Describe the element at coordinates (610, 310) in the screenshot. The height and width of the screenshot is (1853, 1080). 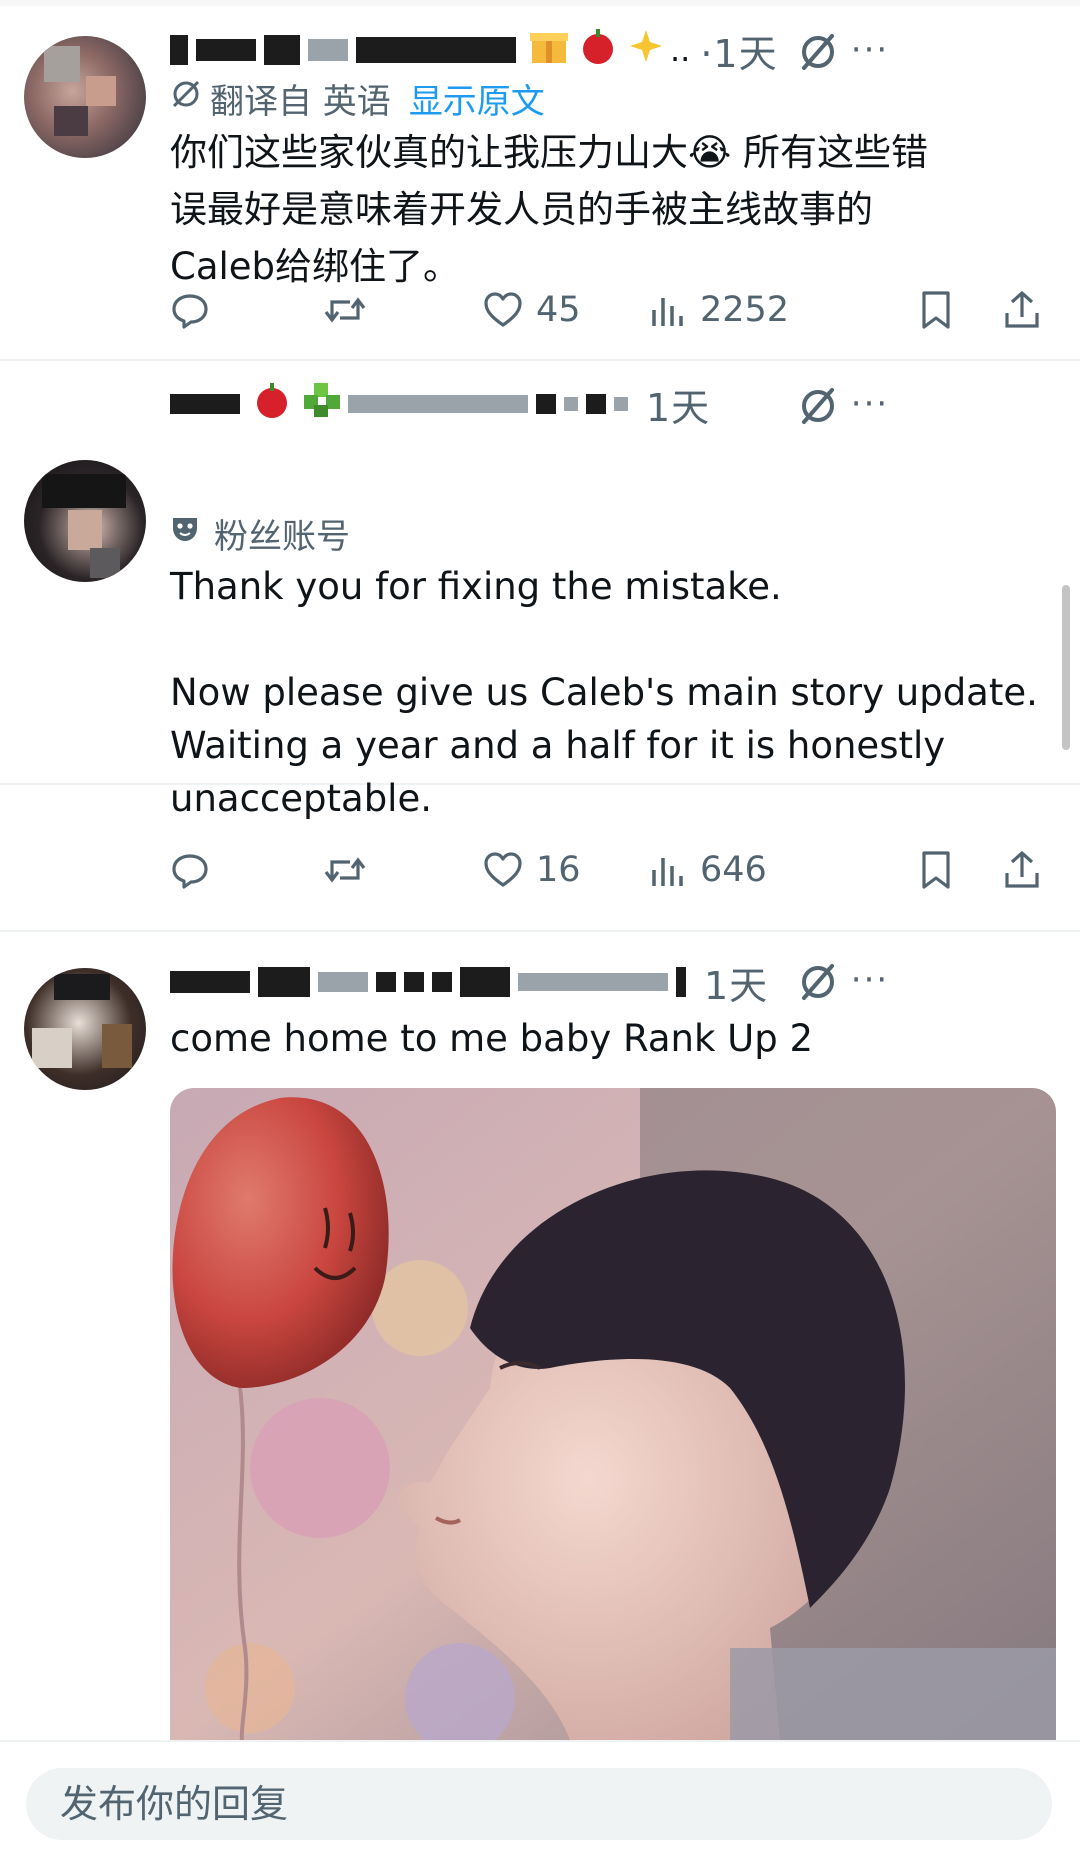
I see `action-bar: 45 2252` at that location.